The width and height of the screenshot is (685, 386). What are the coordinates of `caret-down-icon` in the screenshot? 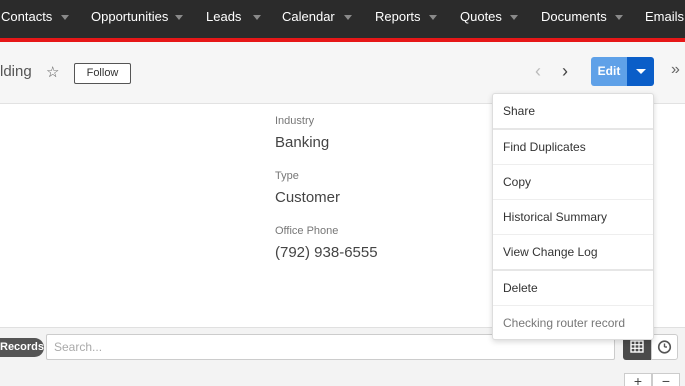 It's located at (641, 71).